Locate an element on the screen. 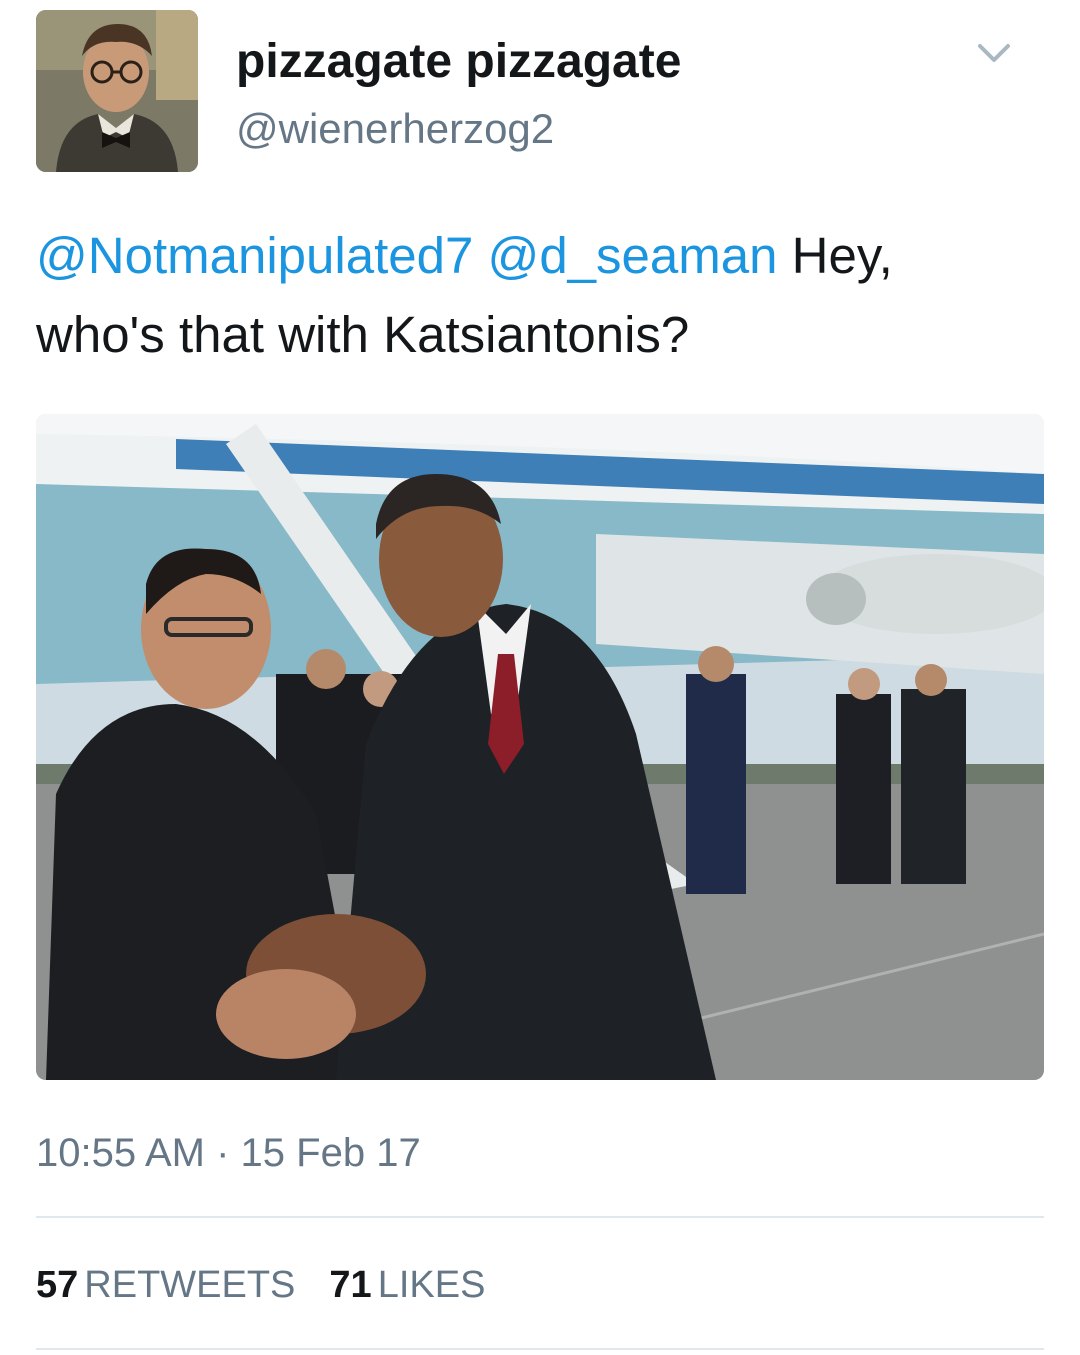 This screenshot has height=1355, width=1080. chevron-down-icon is located at coordinates (994, 53).